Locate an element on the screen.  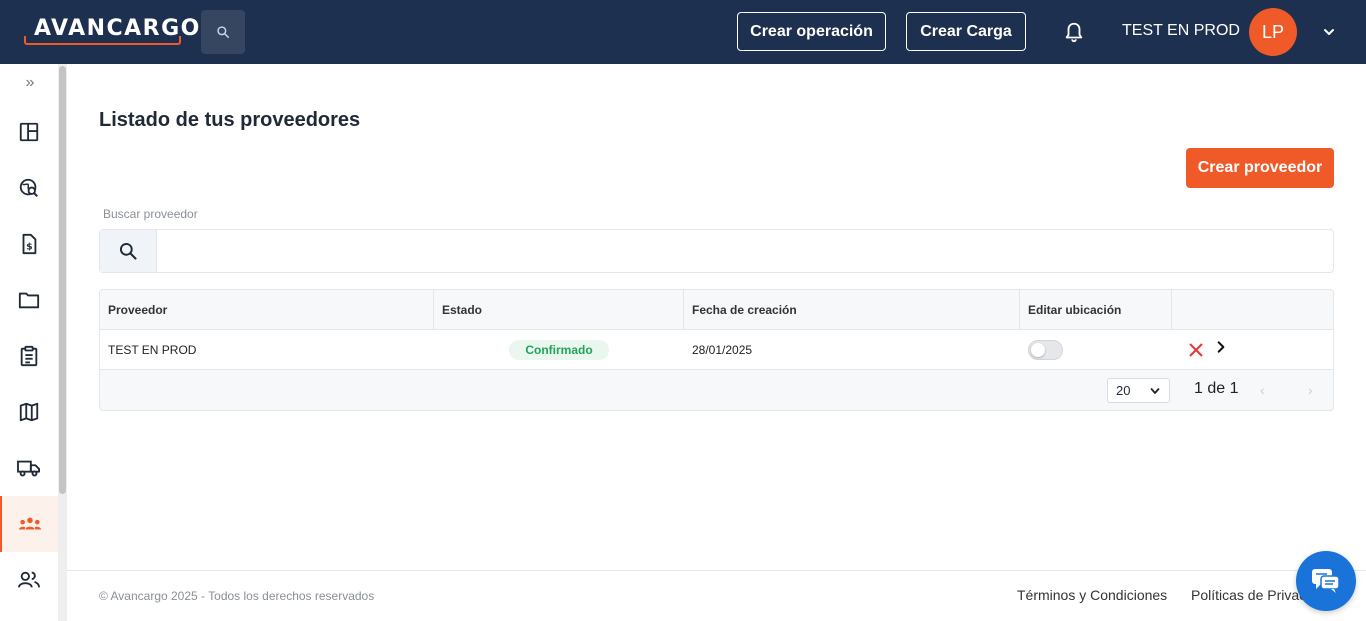
avatar: LP is located at coordinates (1273, 32).